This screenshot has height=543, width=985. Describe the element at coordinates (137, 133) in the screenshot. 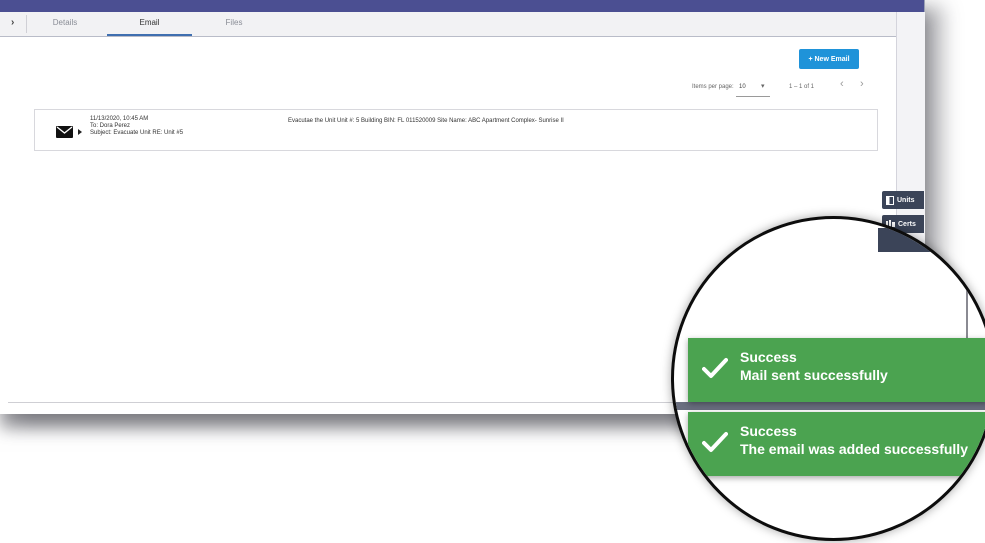

I see `email-subject: Subject: Evacuate Unit RE: Unit #5` at that location.